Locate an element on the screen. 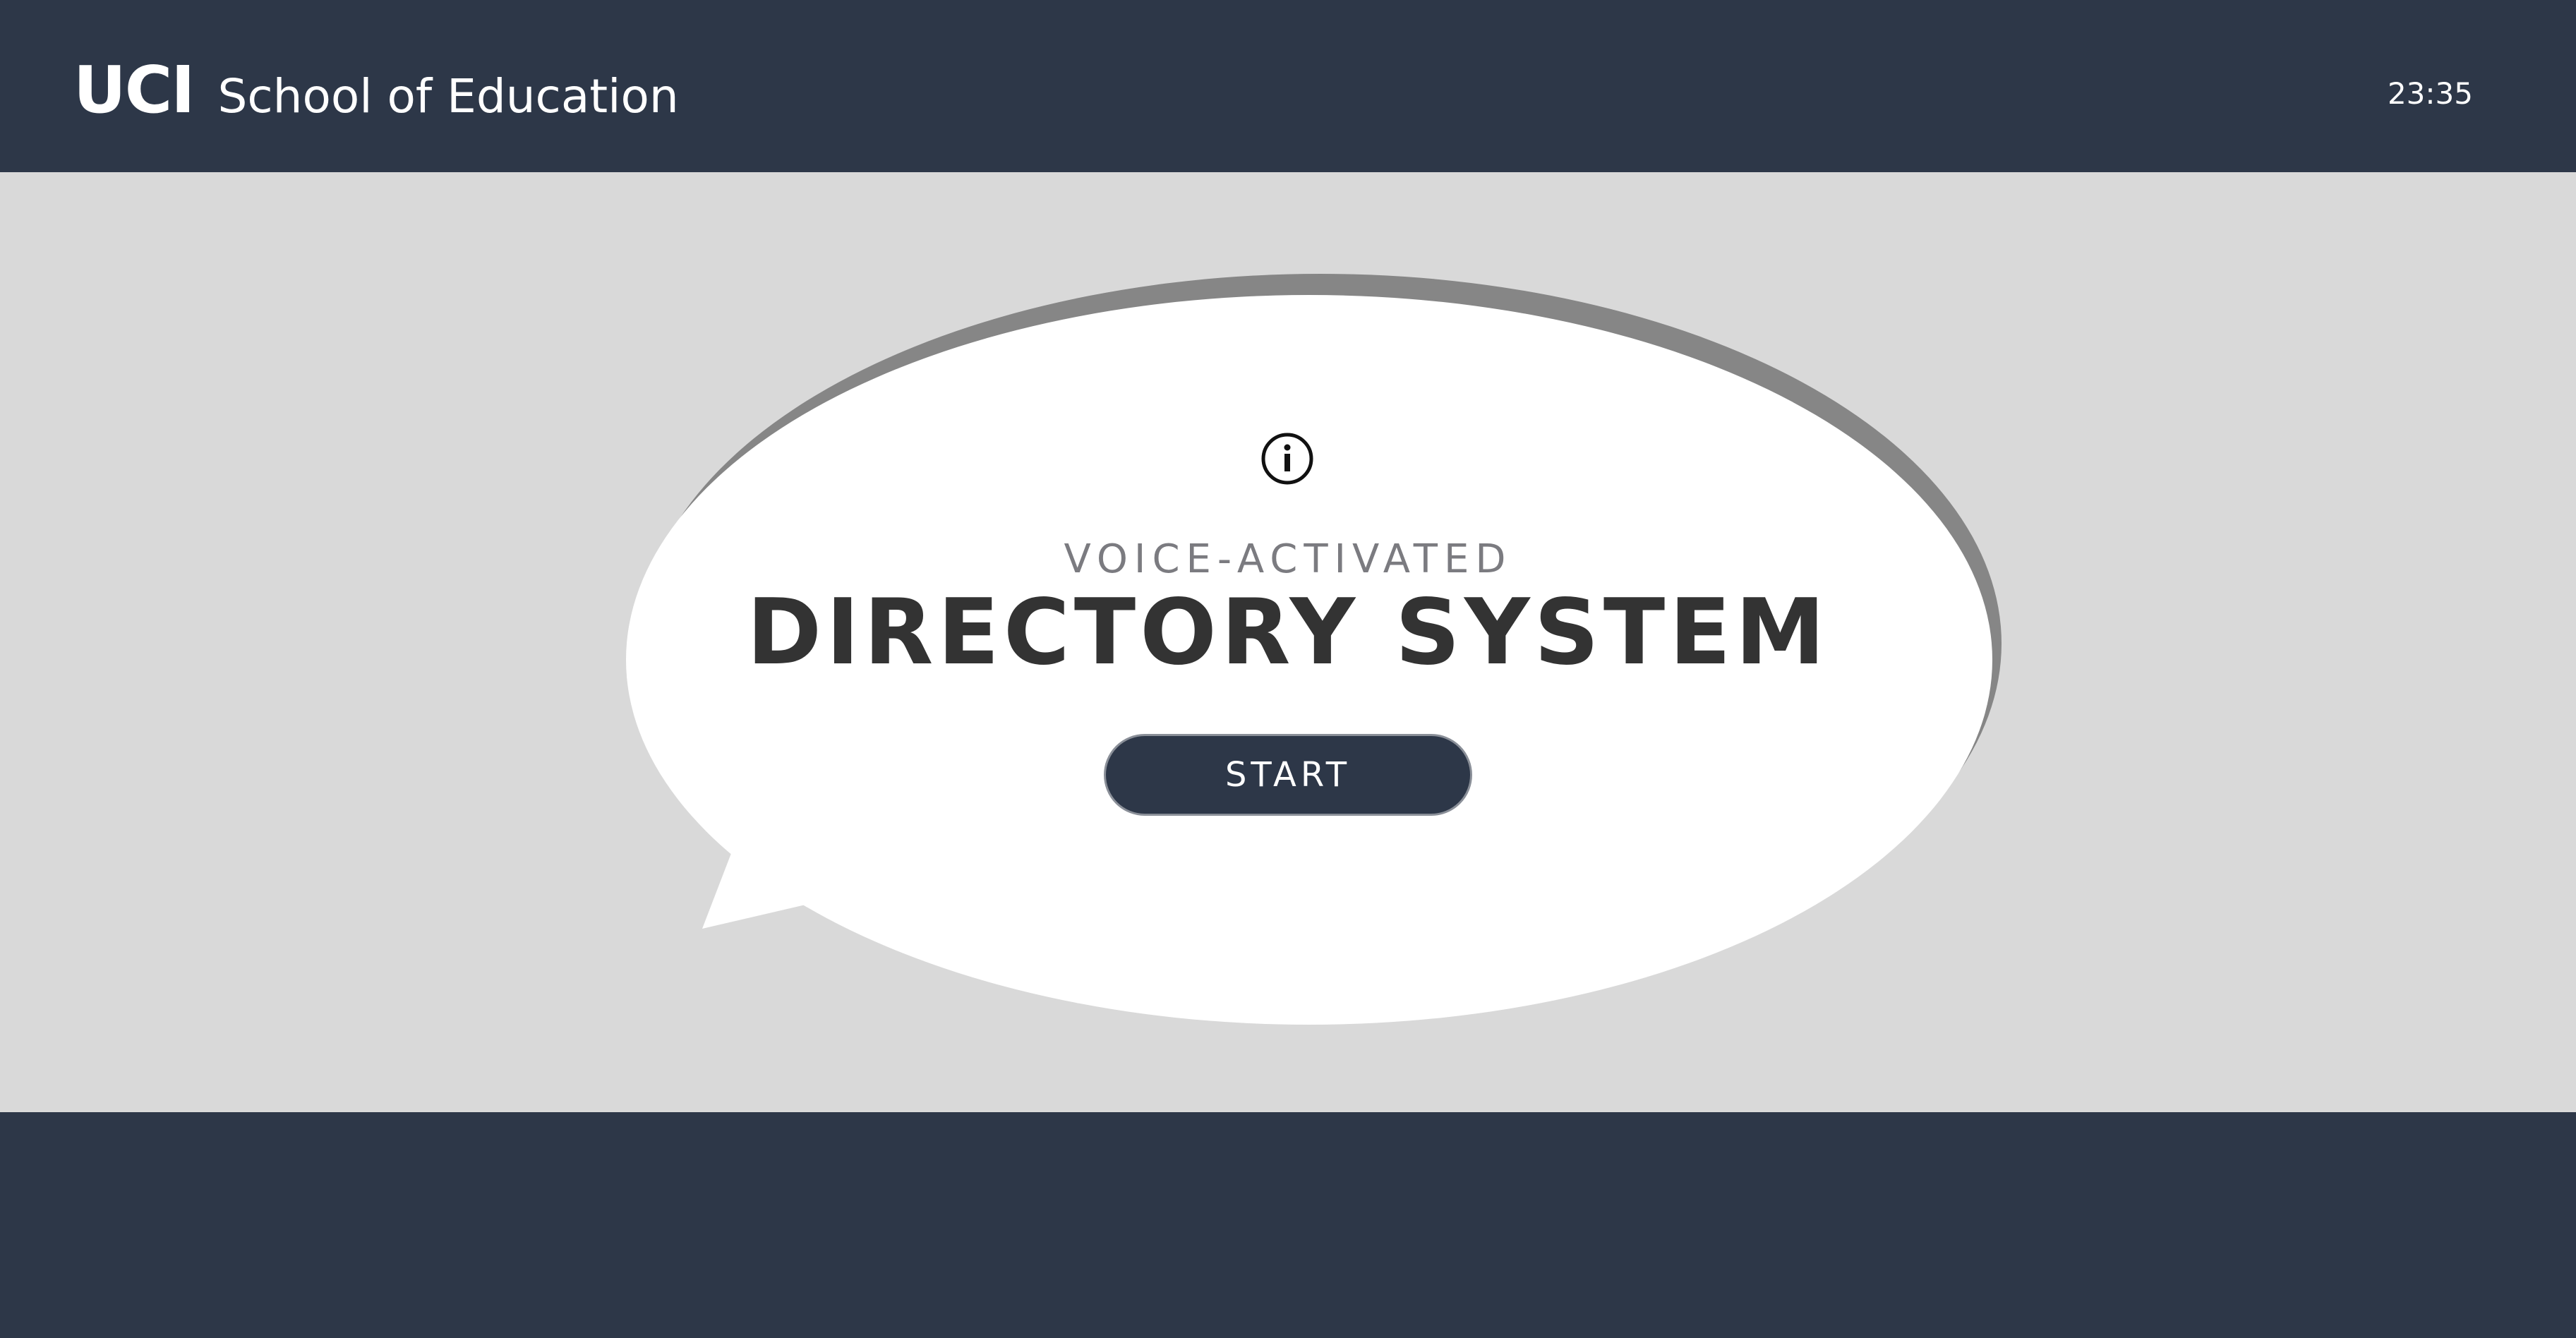 The image size is (2576, 1338). info-icon is located at coordinates (1287, 459).